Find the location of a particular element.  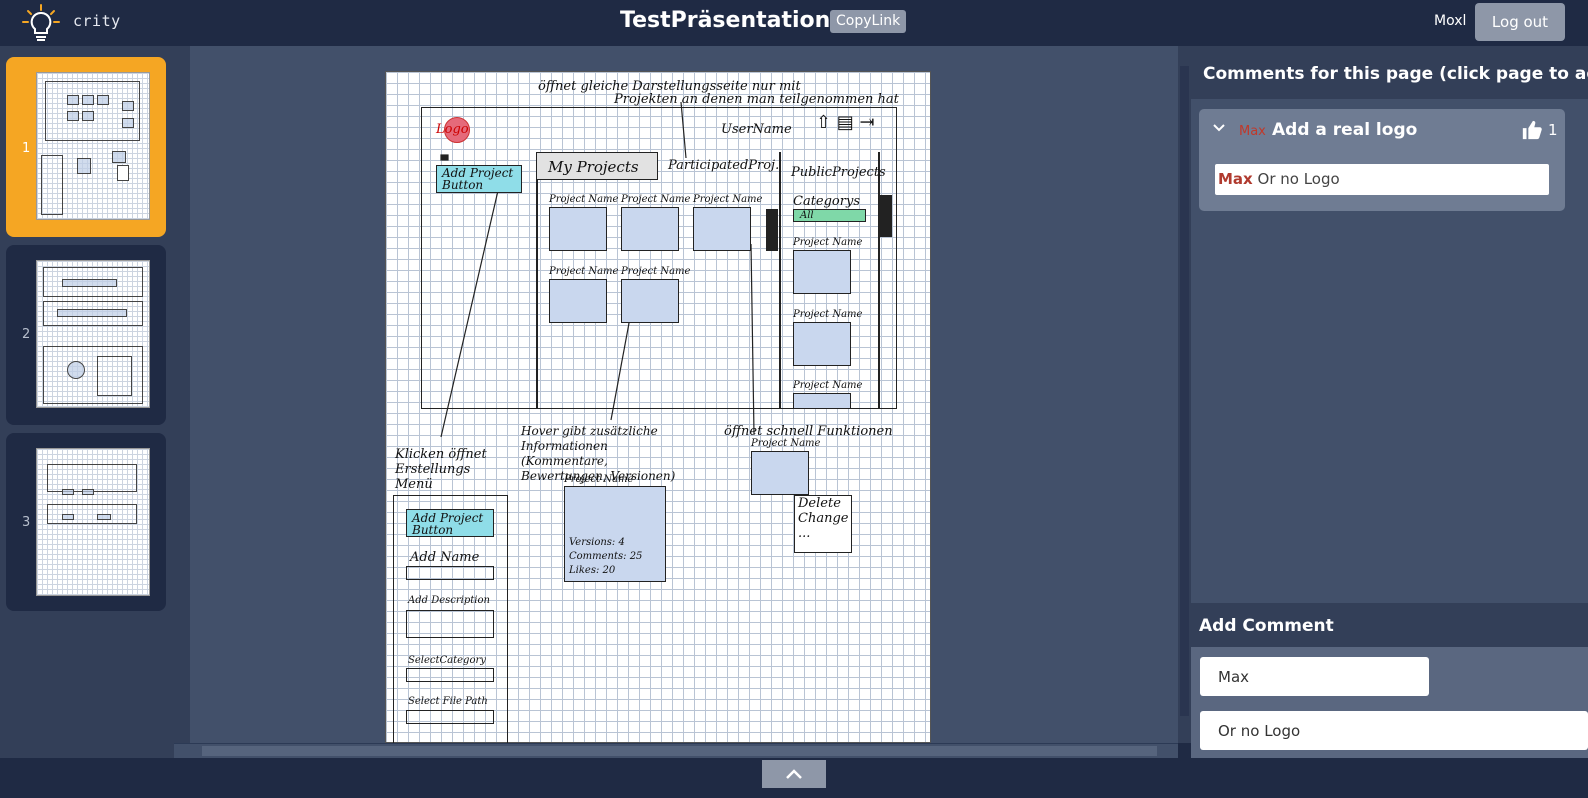

sketch-file-field is located at coordinates (450, 717).